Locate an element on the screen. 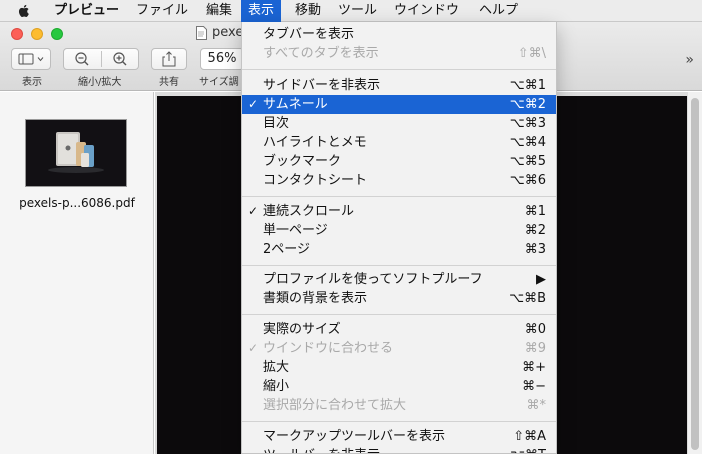  zoom-control is located at coordinates (101, 59).